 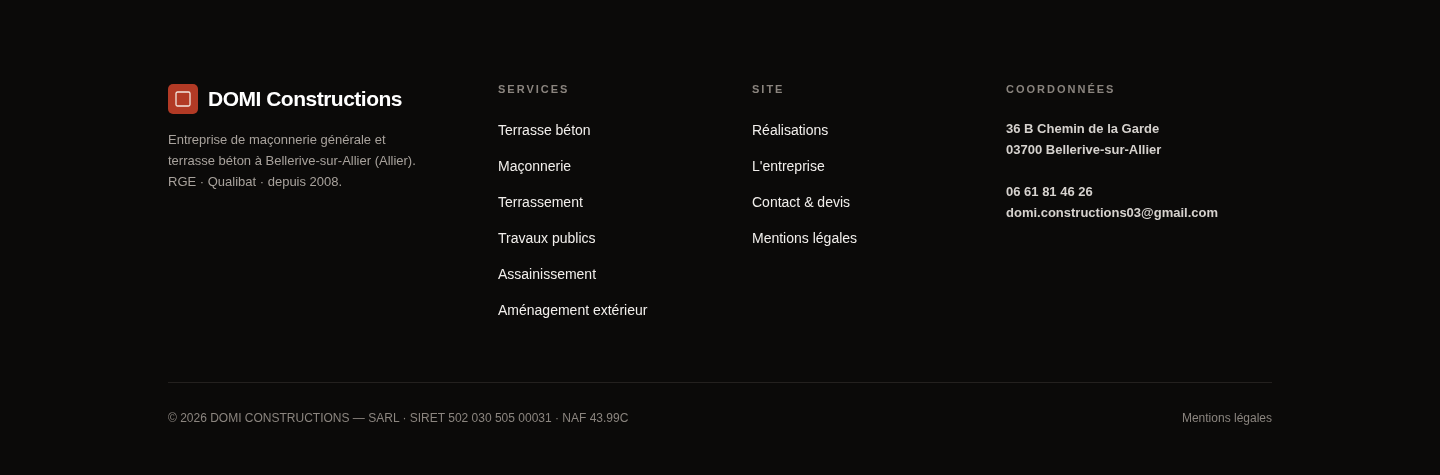 I want to click on footer-link: Terrasse béton, so click(x=544, y=130).